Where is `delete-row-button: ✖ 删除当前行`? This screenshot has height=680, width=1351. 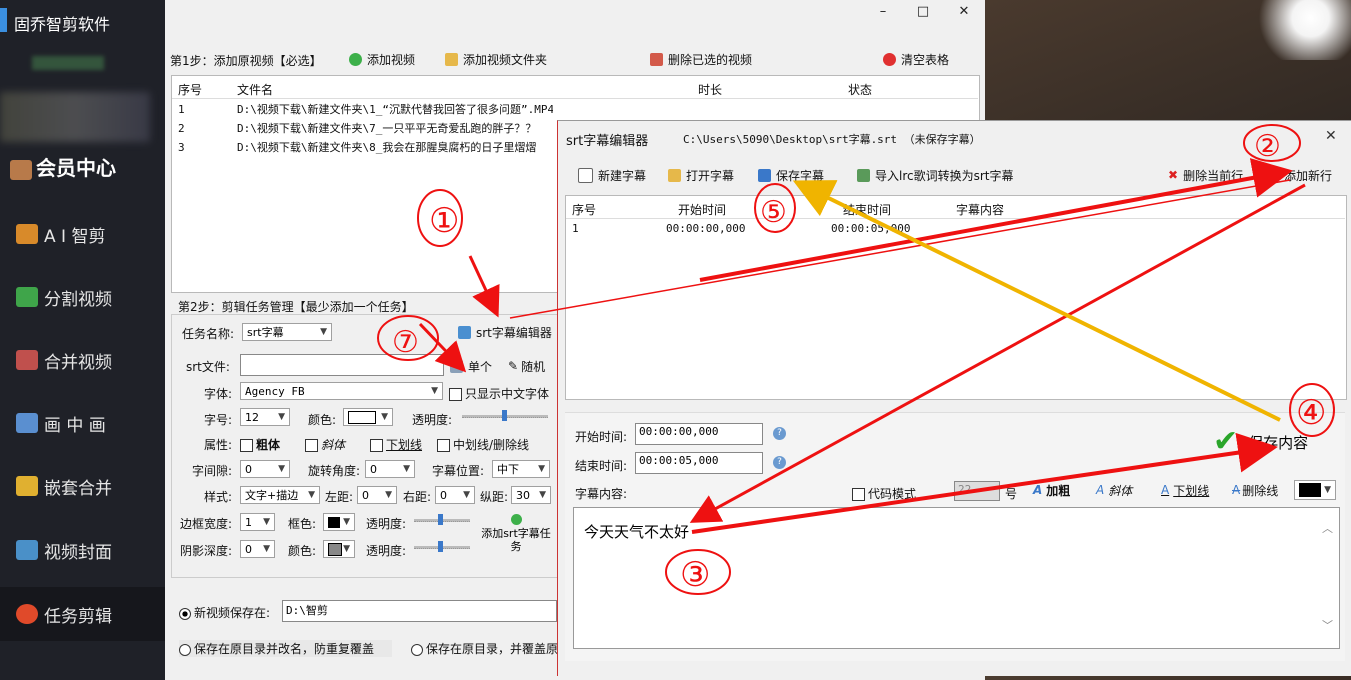 delete-row-button: ✖ 删除当前行 is located at coordinates (1205, 175).